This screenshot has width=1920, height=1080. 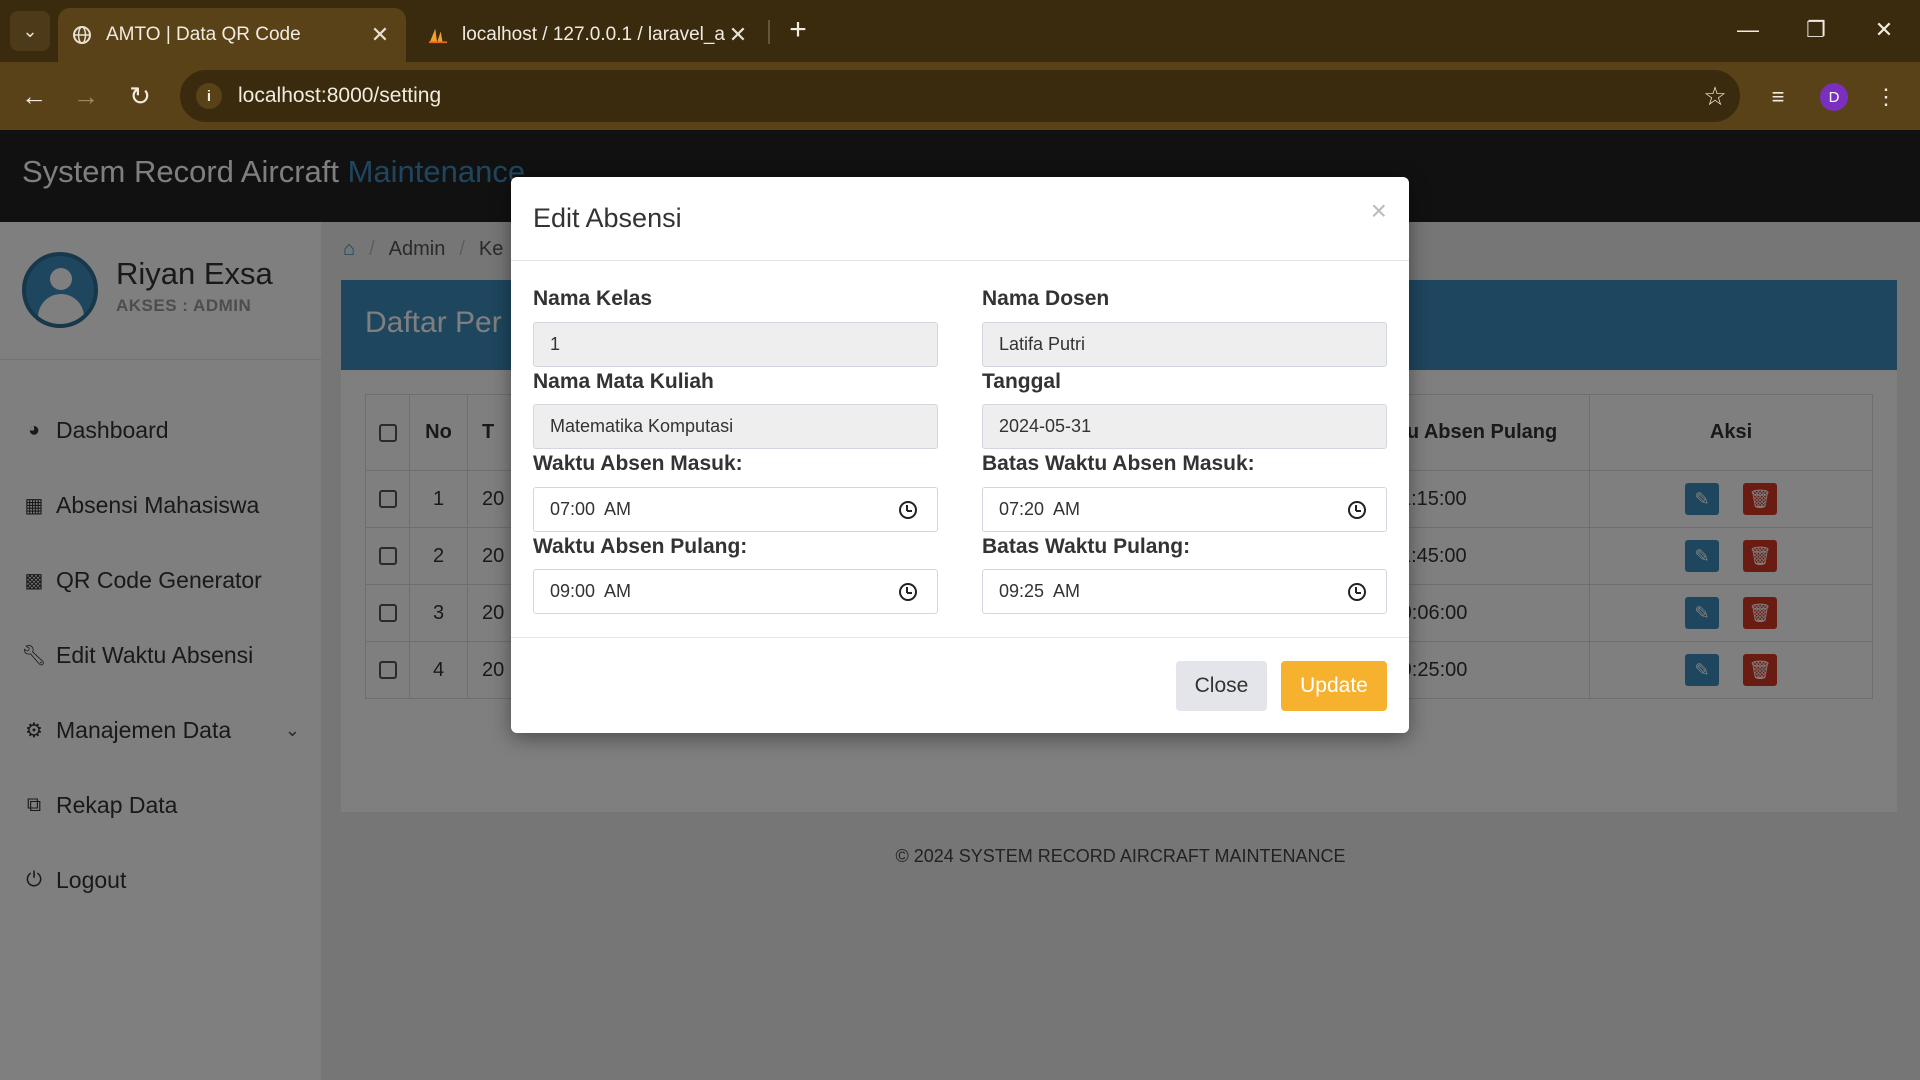 What do you see at coordinates (438, 35) in the screenshot?
I see `phpmyadmin-sail-icon` at bounding box center [438, 35].